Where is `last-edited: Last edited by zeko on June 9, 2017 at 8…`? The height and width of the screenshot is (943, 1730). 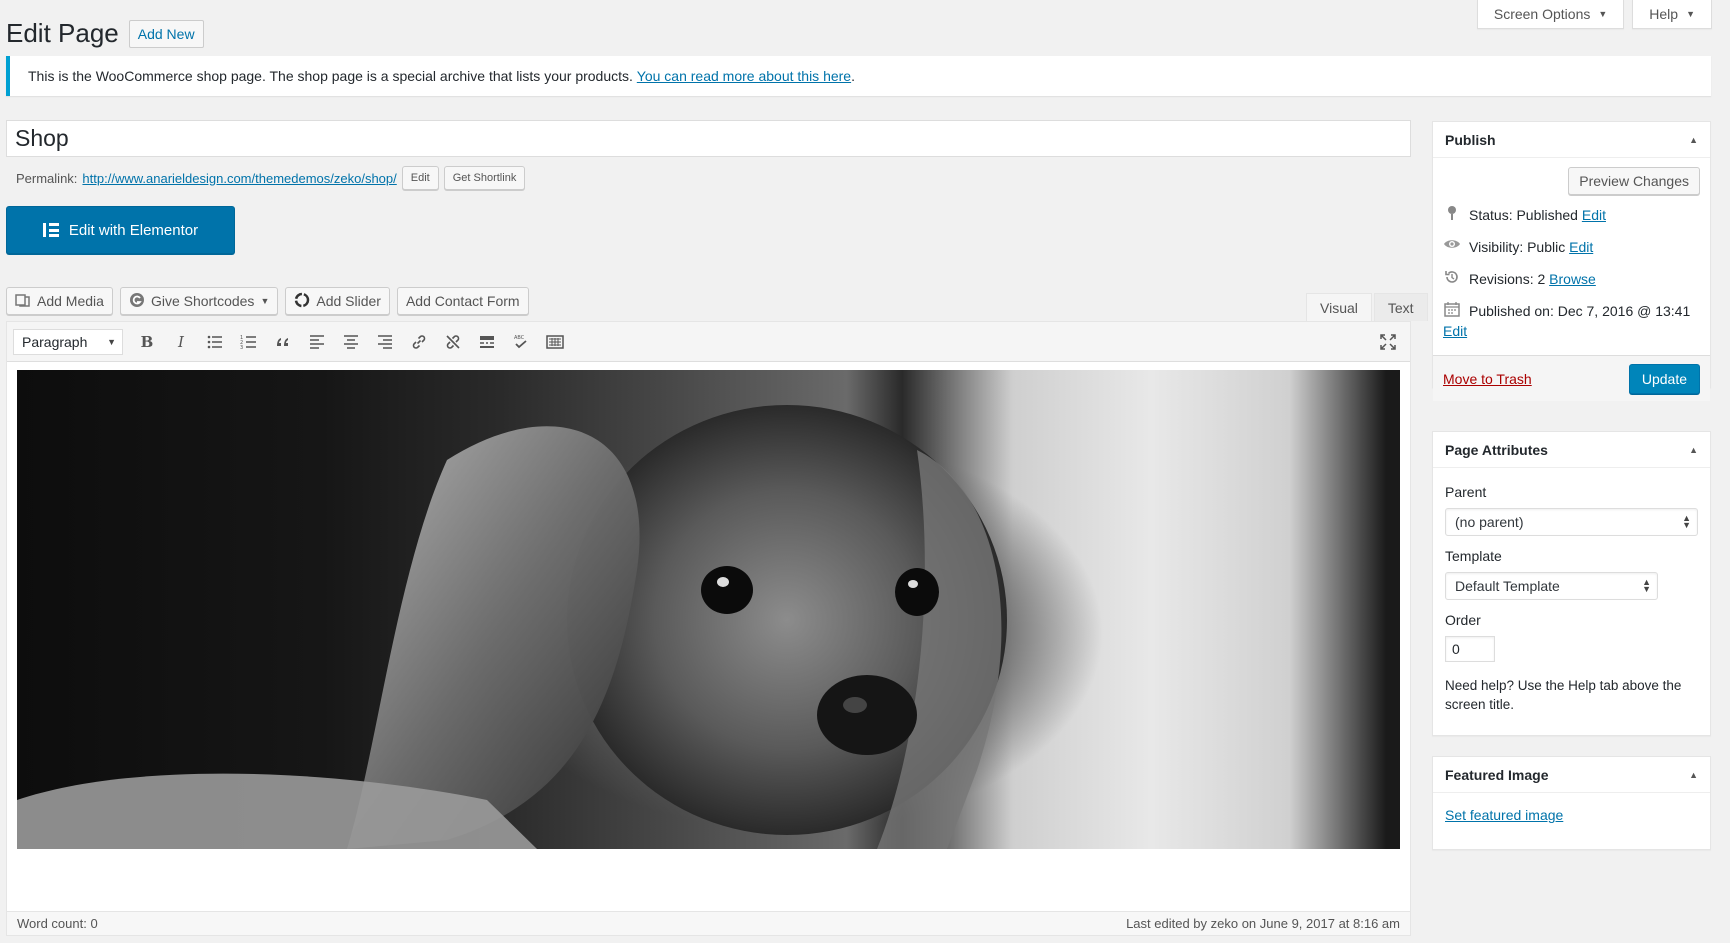
last-edited: Last edited by zeko on June 9, 2017 at 8… is located at coordinates (1263, 923).